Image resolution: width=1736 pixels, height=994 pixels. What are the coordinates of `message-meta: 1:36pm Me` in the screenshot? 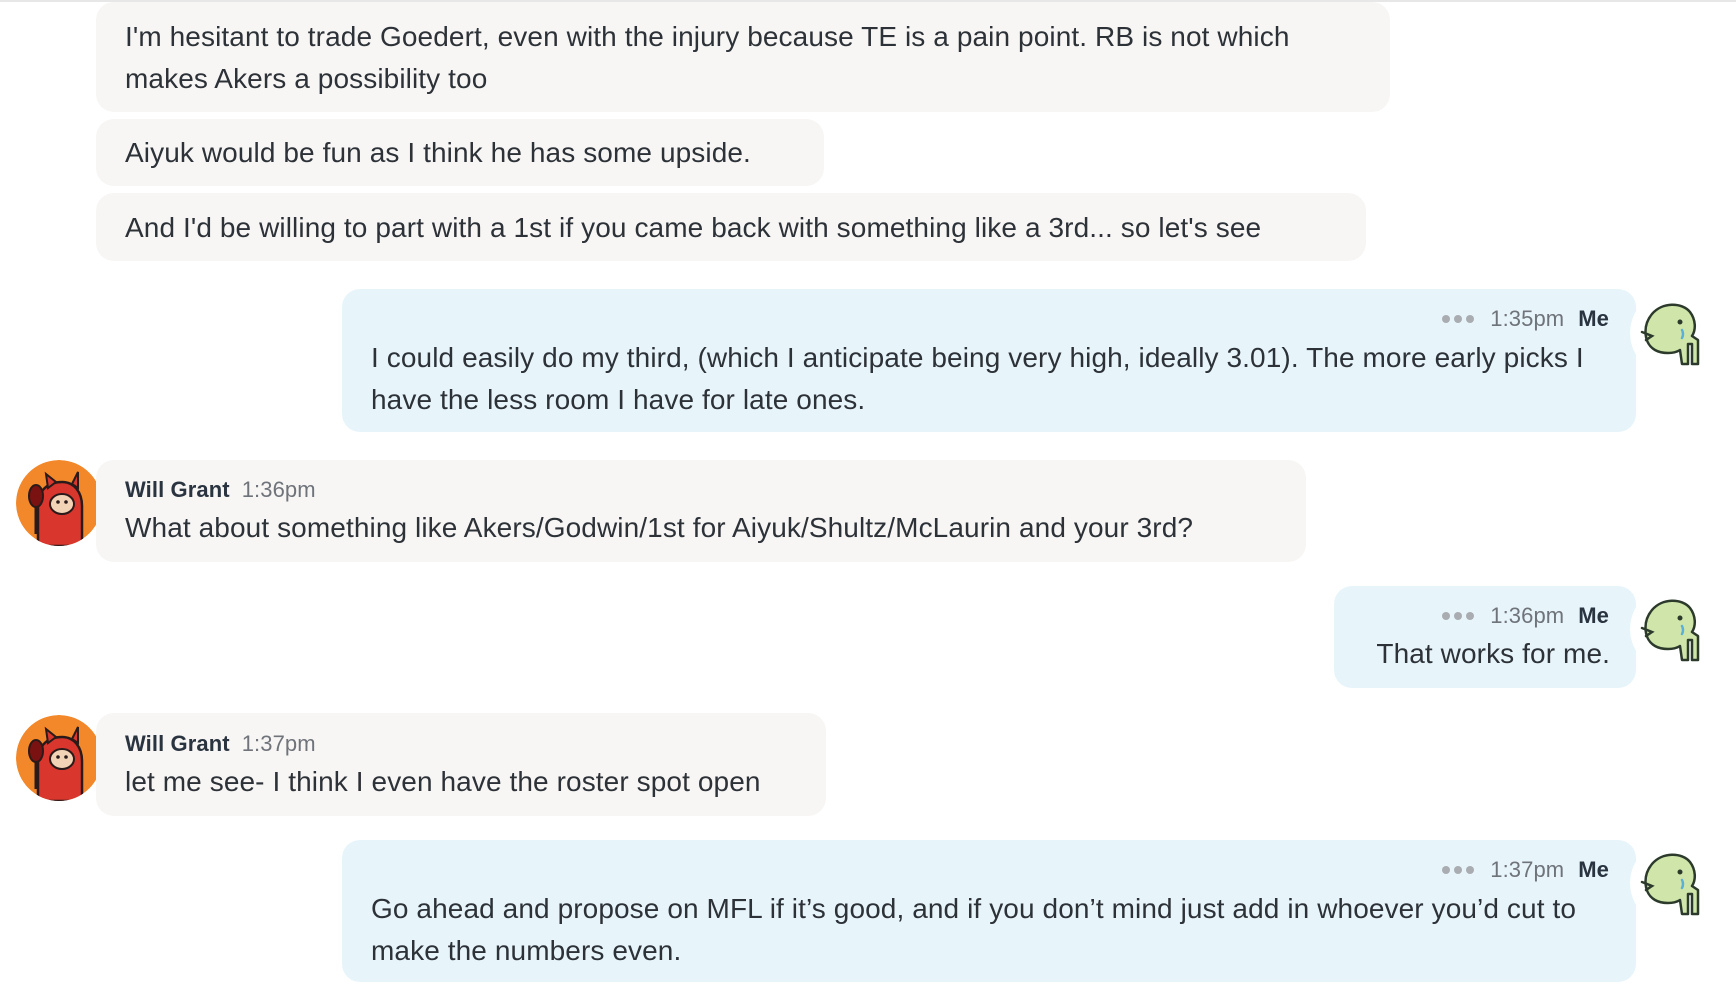 It's located at (1525, 616).